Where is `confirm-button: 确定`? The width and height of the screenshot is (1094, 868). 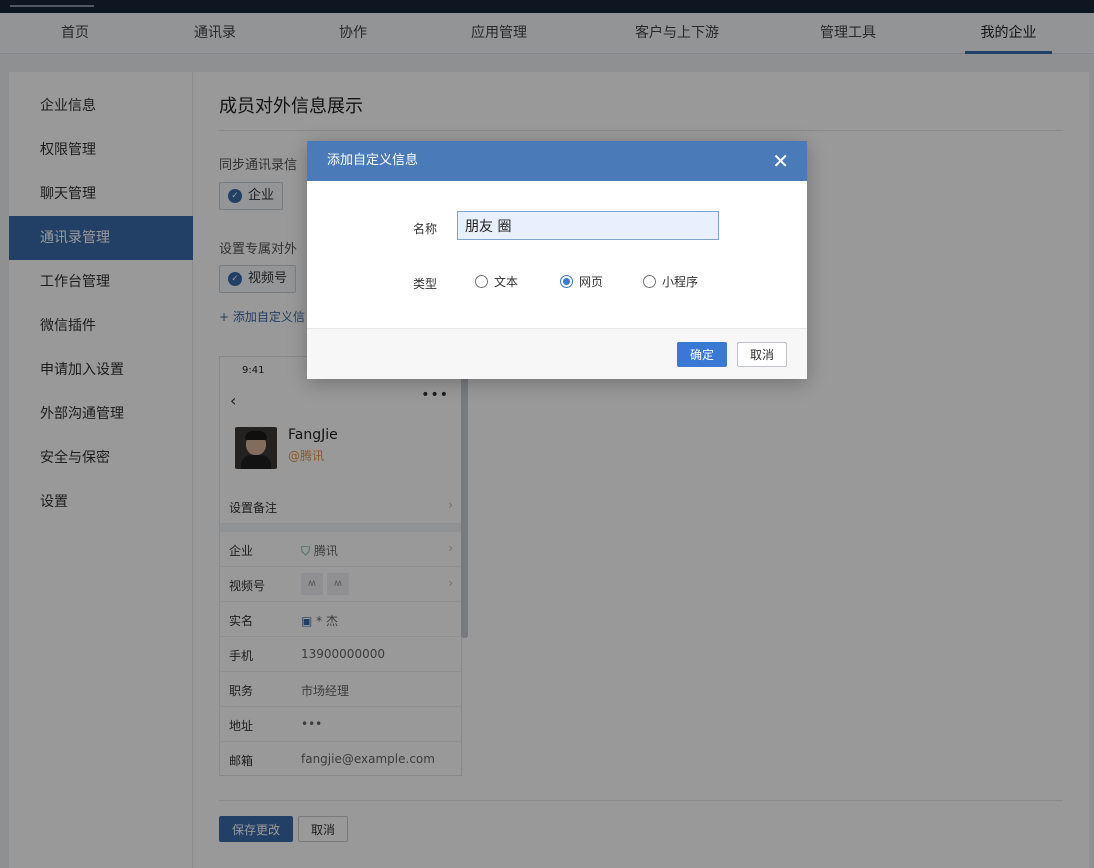
confirm-button: 确定 is located at coordinates (702, 354).